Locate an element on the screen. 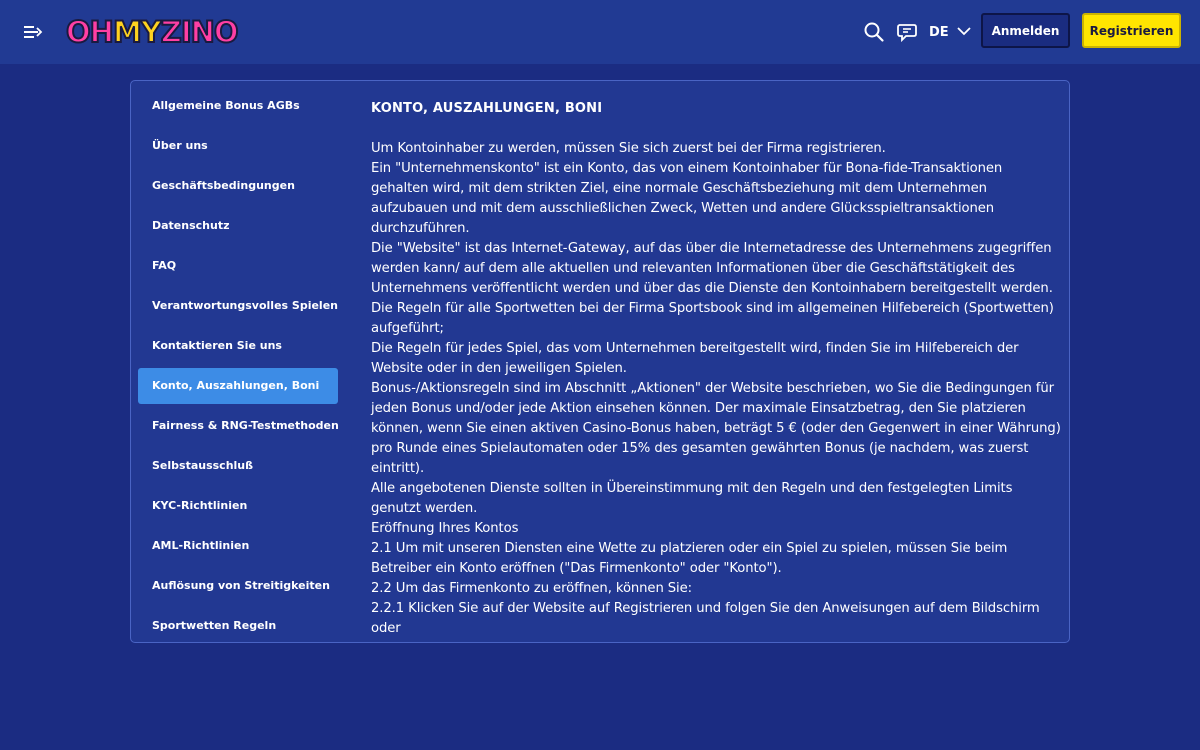  register-button: Registrieren is located at coordinates (1131, 30).